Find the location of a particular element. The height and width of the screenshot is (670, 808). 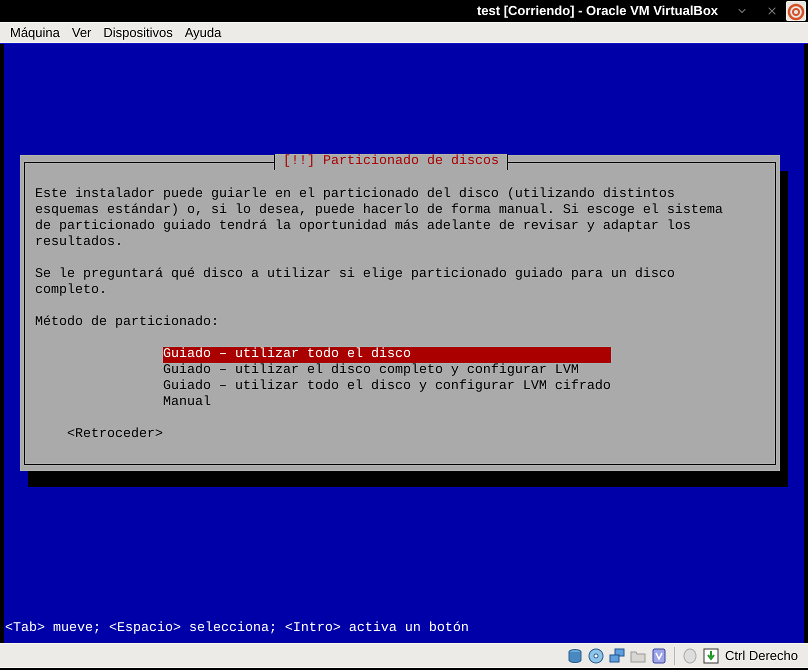

menu-item: Dispositivos is located at coordinates (138, 32).